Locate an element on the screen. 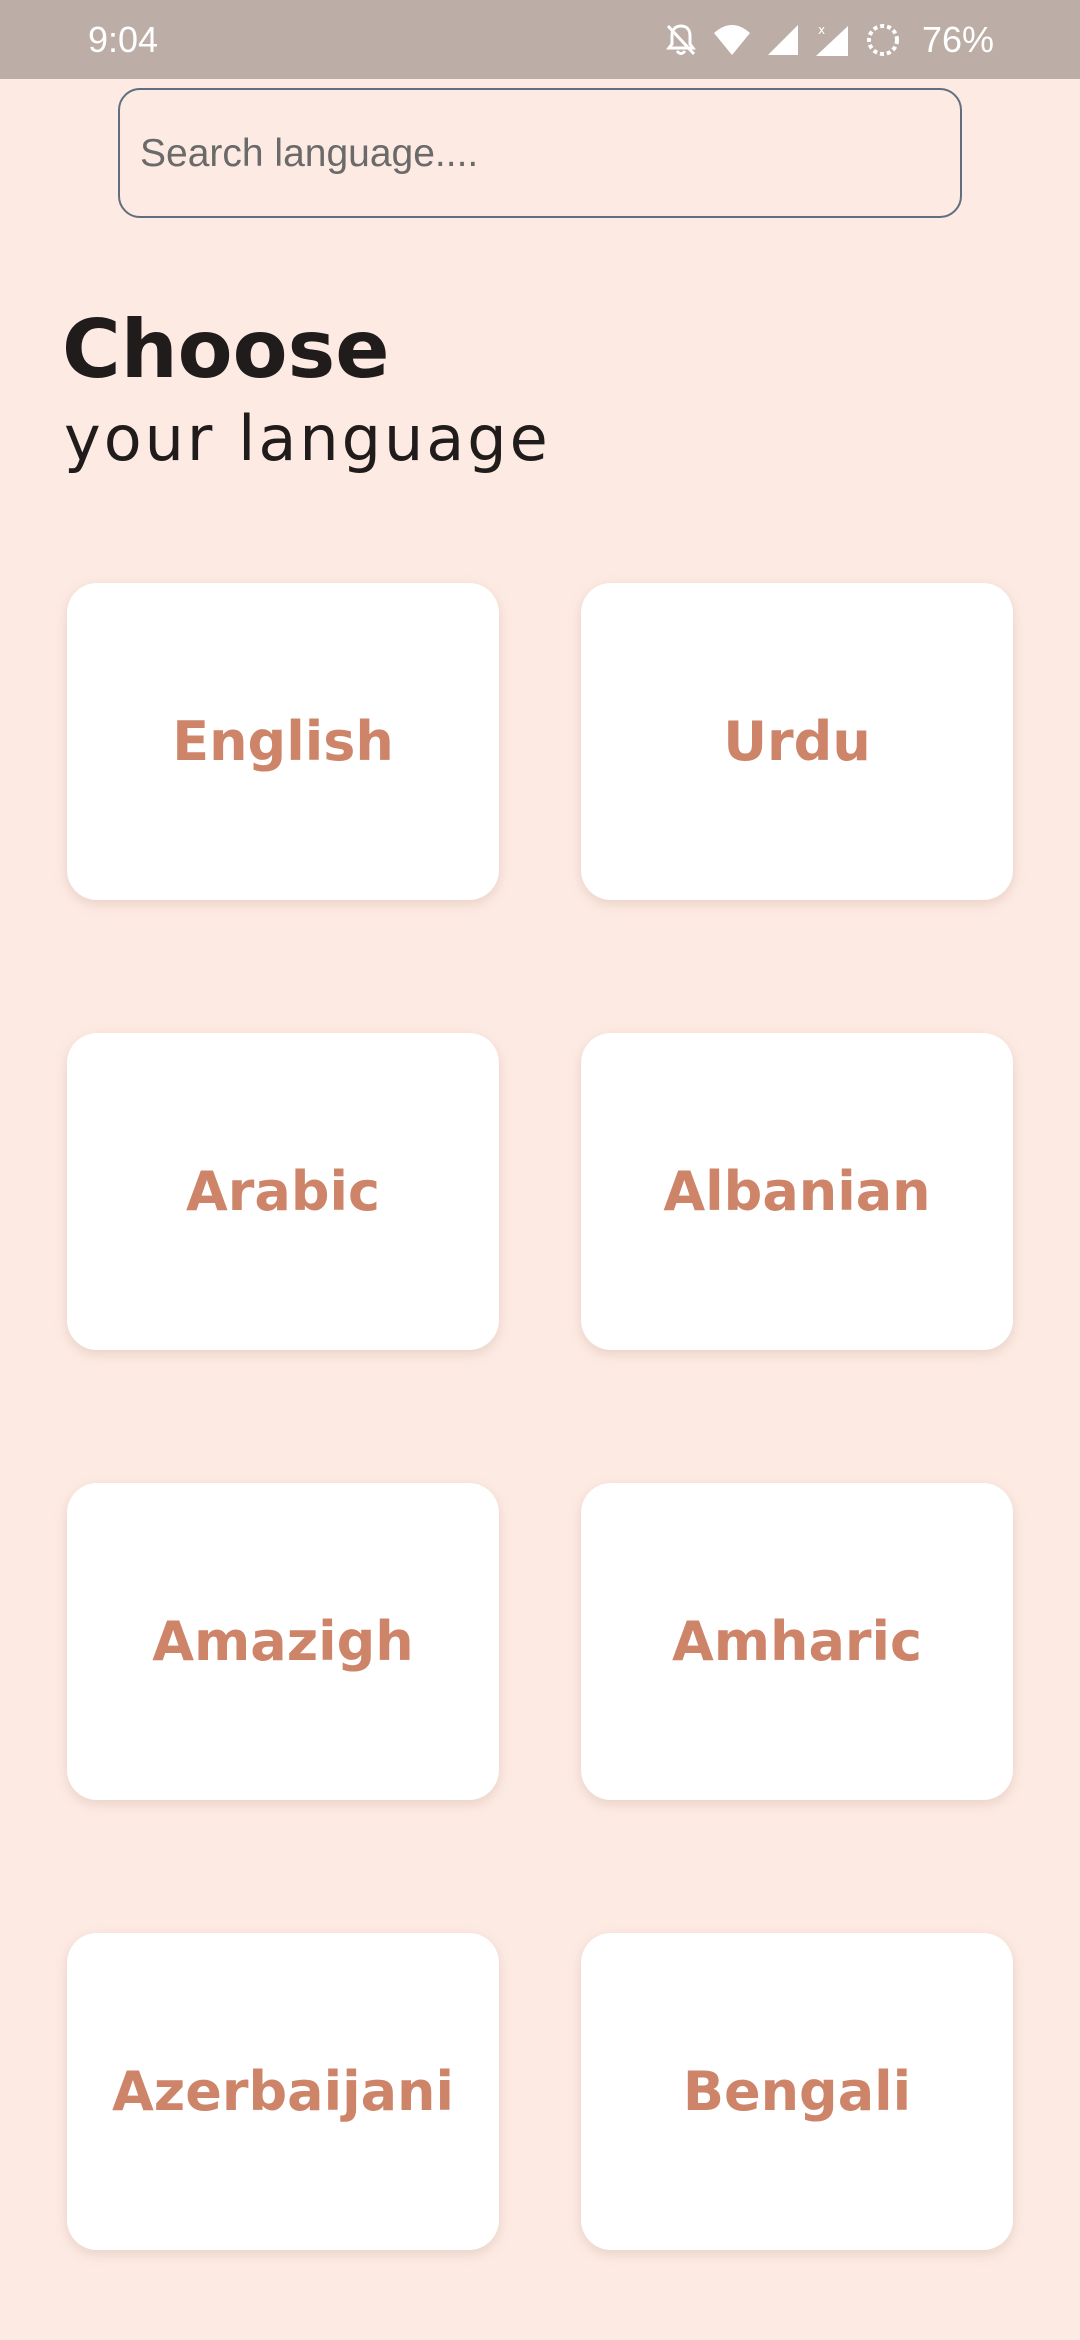  language-card-amazigh: Amazigh is located at coordinates (283, 1641).